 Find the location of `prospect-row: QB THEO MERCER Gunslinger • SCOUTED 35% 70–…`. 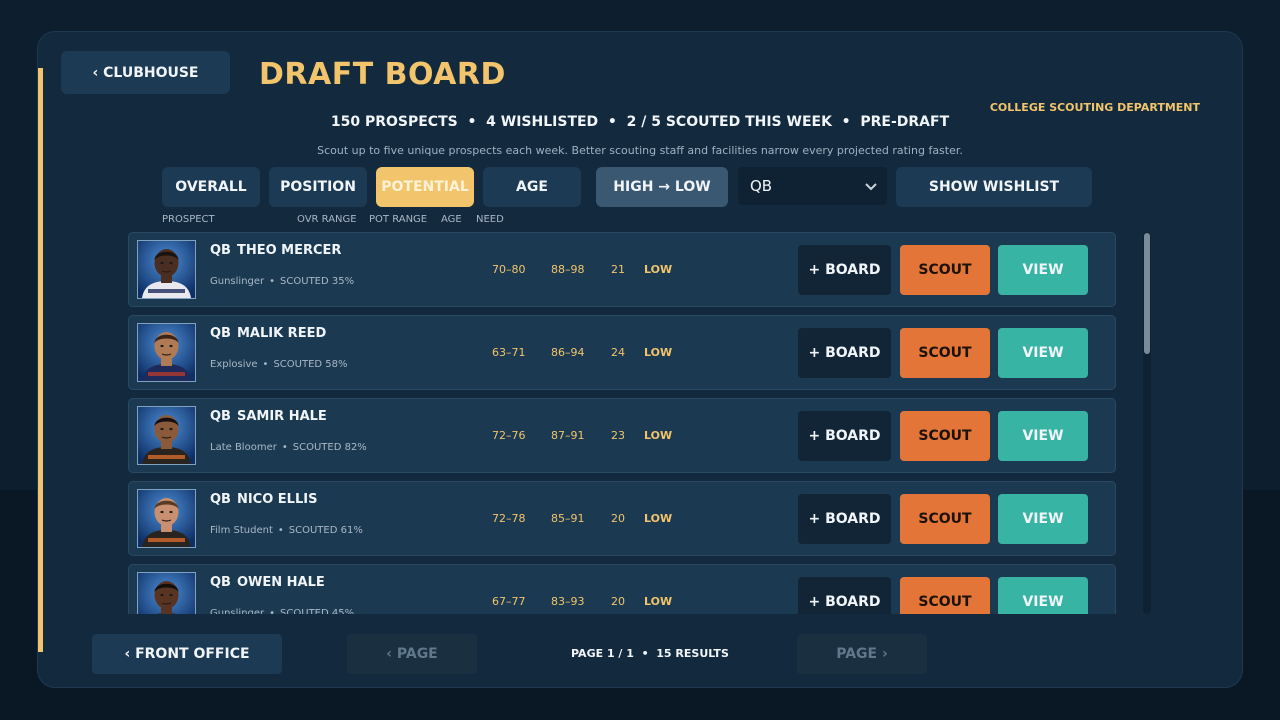

prospect-row: QB THEO MERCER Gunslinger • SCOUTED 35% 70–… is located at coordinates (622, 269).